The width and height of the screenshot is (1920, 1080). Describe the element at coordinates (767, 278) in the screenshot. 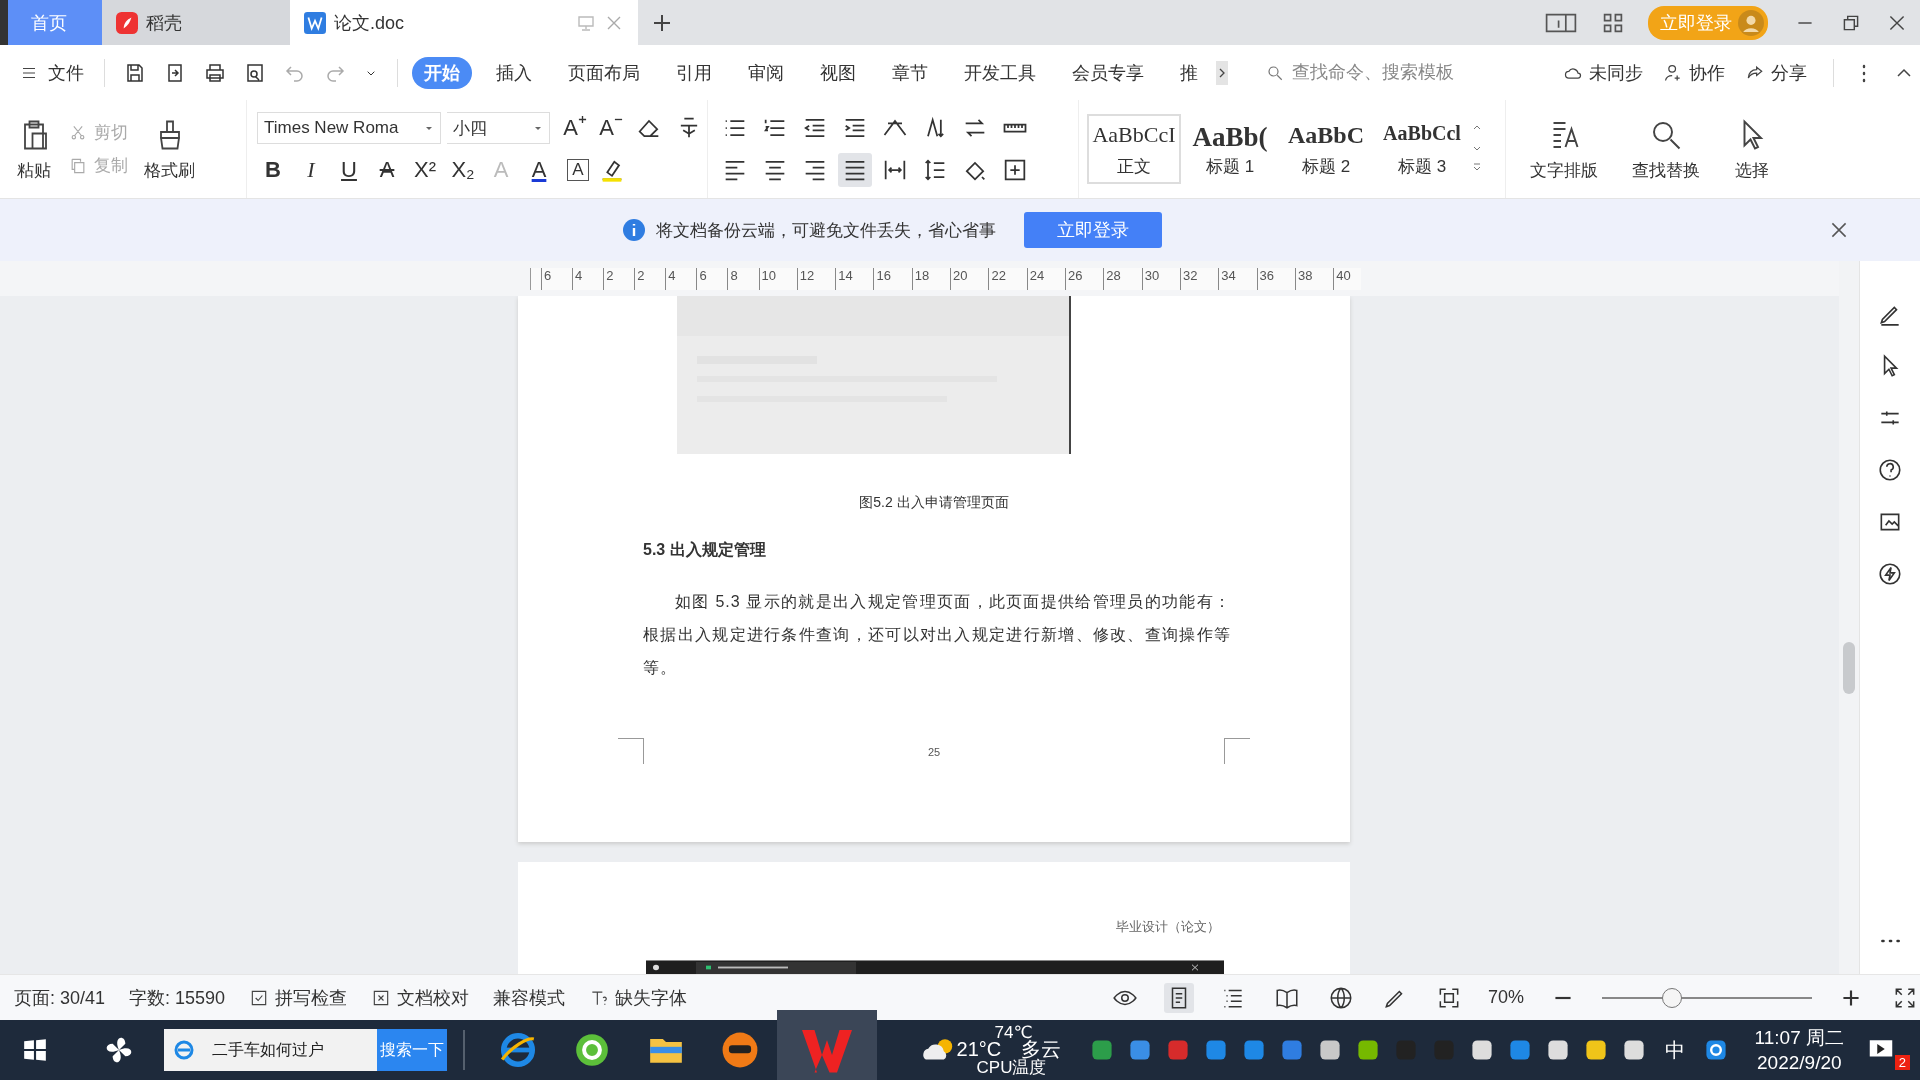

I see `ruler-number: 10` at that location.